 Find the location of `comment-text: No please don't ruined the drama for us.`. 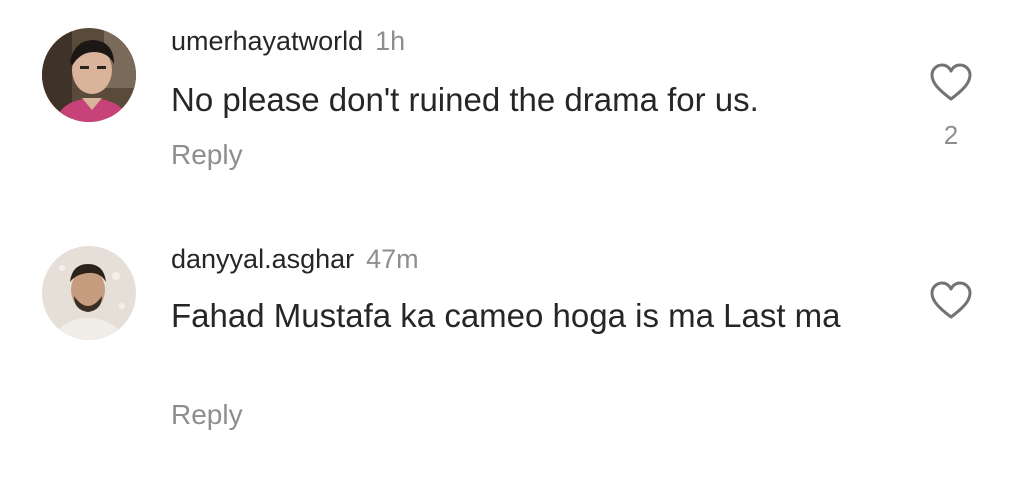

comment-text: No please don't ruined the drama for us. is located at coordinates (465, 99).